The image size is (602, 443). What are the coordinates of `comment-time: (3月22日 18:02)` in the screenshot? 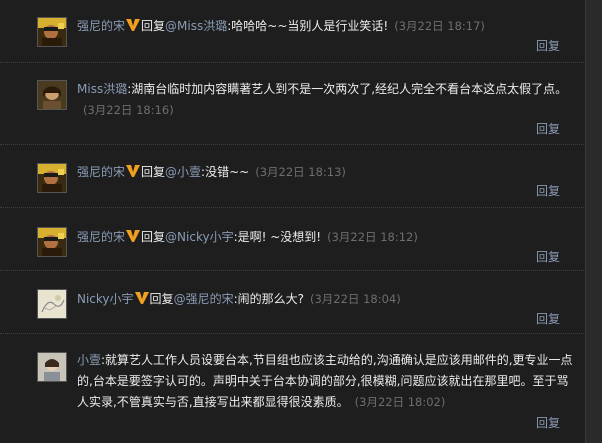 It's located at (400, 402).